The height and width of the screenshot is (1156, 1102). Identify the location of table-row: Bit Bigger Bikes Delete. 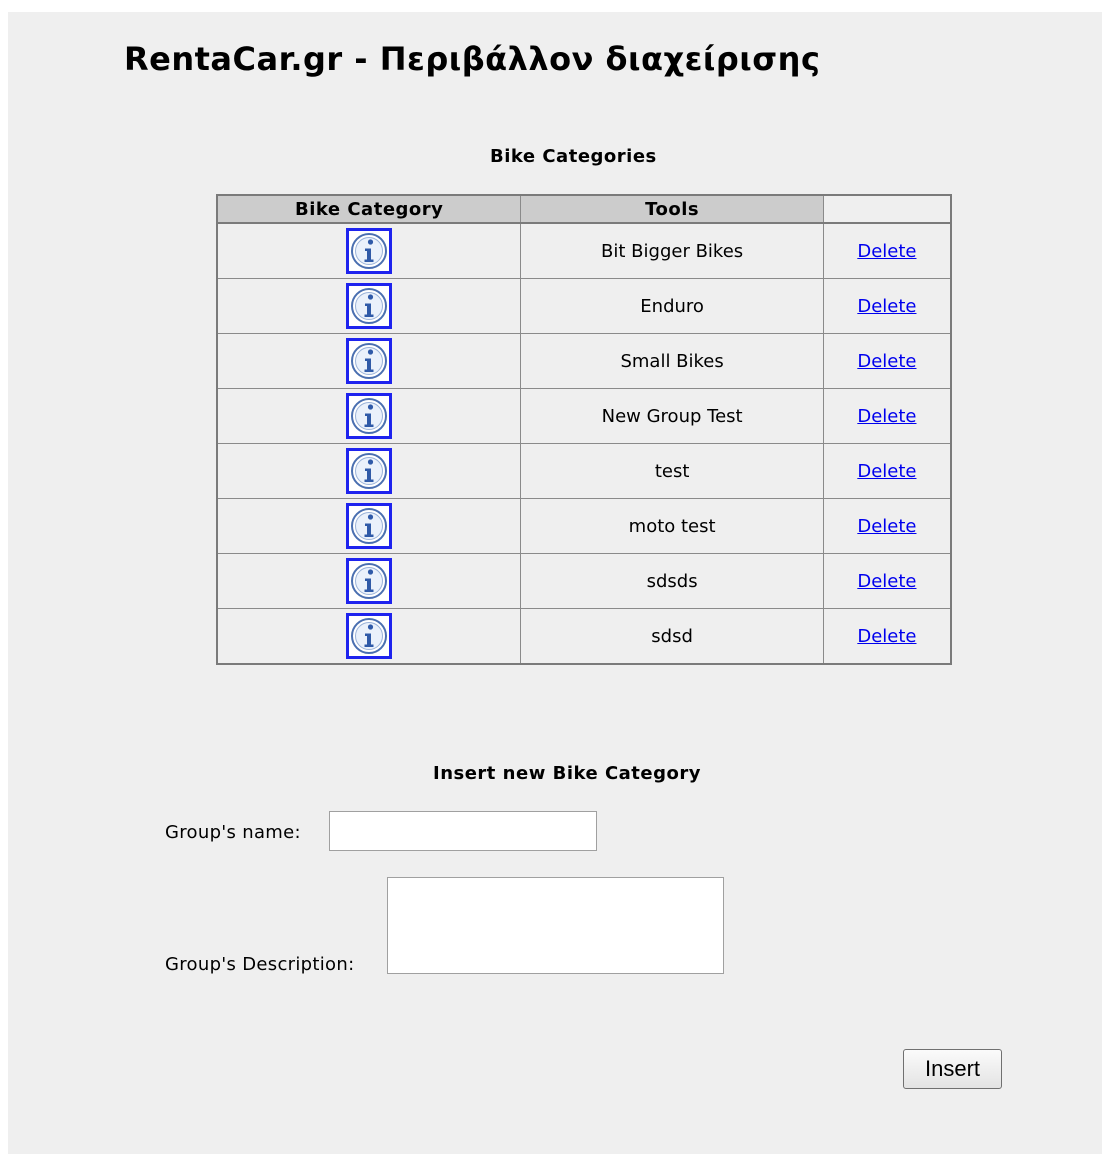
(584, 251).